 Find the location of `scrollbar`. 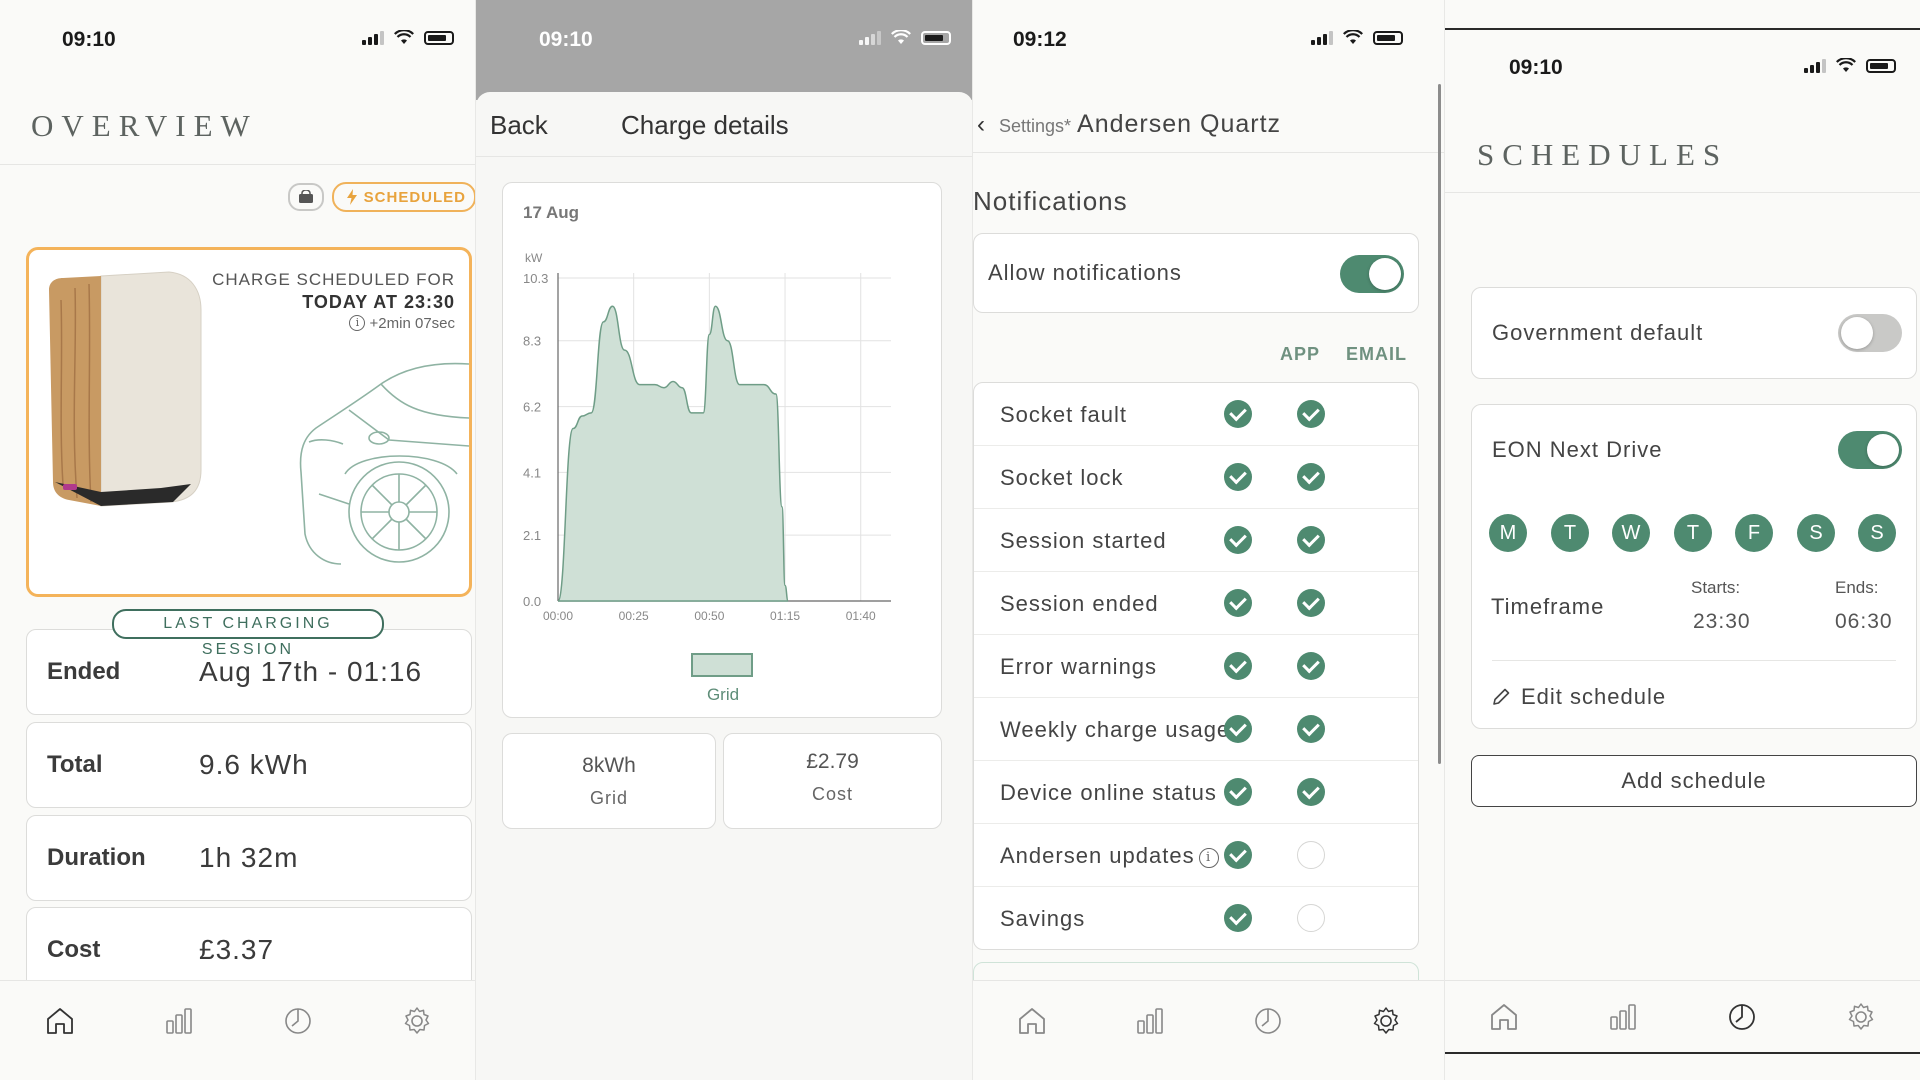

scrollbar is located at coordinates (1439, 424).